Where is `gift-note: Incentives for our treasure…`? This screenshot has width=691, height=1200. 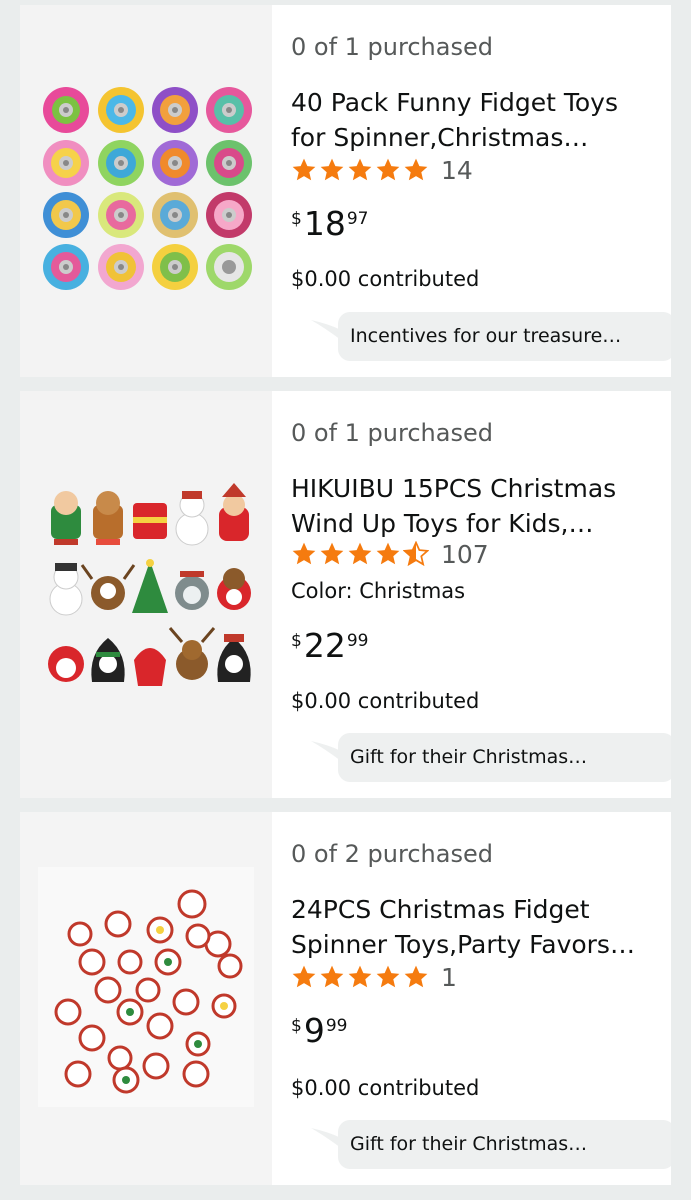
gift-note: Incentives for our treasure… is located at coordinates (504, 336).